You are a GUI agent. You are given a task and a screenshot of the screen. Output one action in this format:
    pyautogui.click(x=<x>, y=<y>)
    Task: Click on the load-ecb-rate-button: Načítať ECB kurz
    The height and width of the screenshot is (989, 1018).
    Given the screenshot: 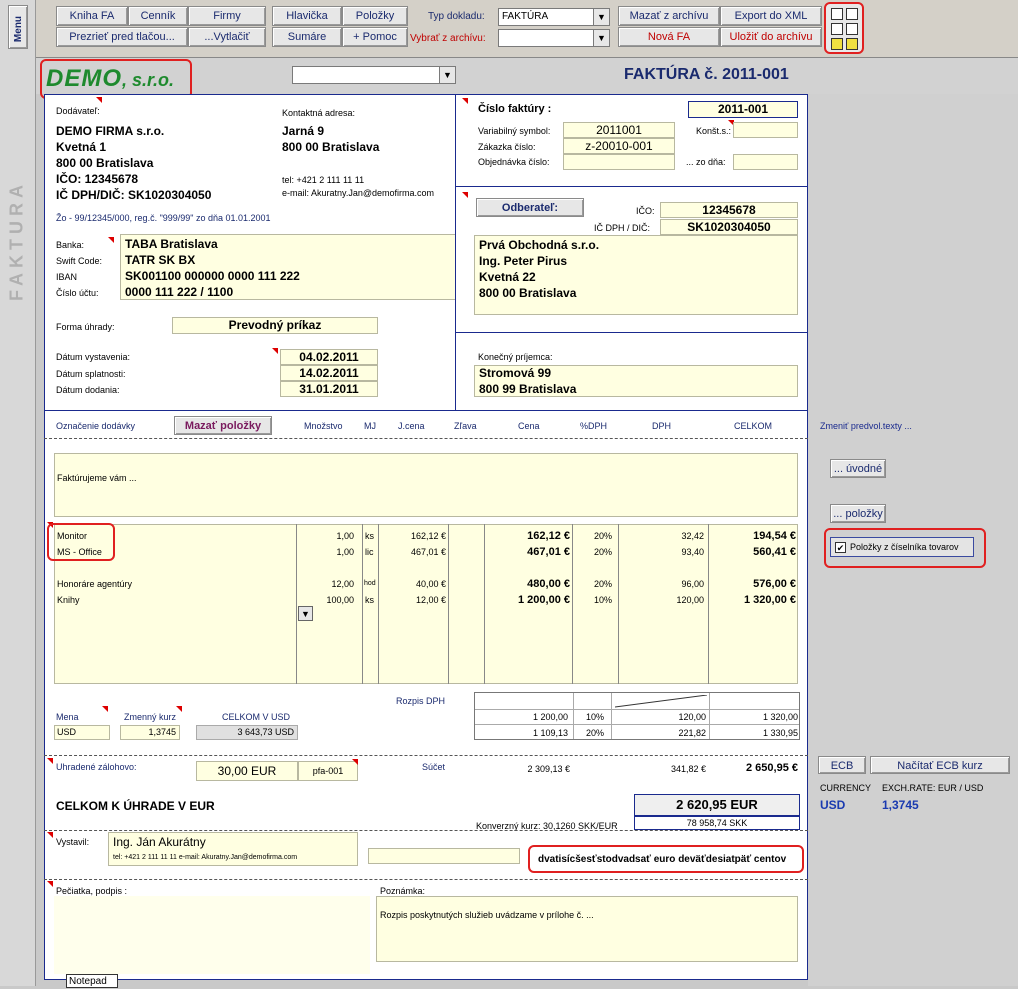 What is the action you would take?
    pyautogui.click(x=940, y=765)
    